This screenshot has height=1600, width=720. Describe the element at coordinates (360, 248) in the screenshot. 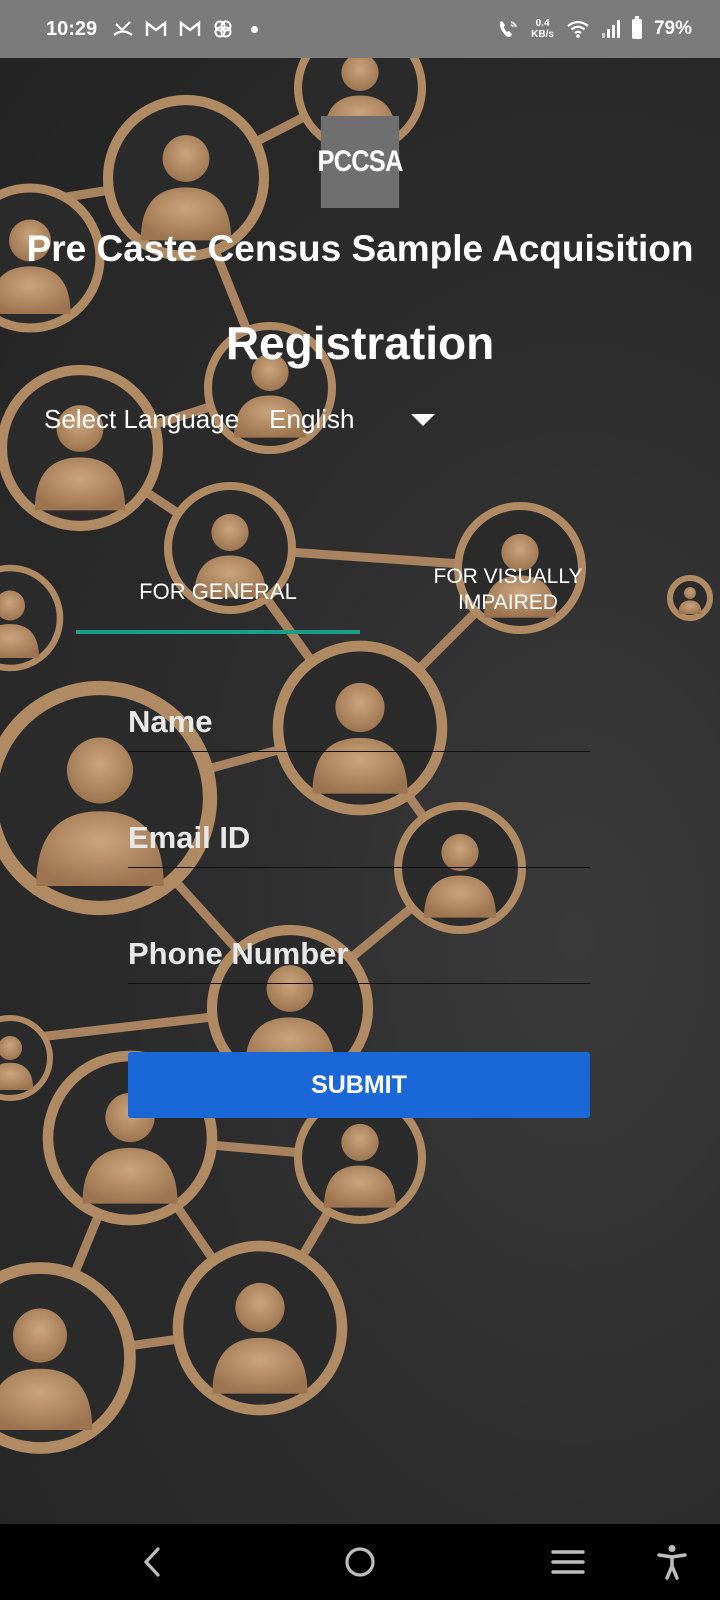

I see `app-title: Pre Caste Census Sample Acquisition` at that location.